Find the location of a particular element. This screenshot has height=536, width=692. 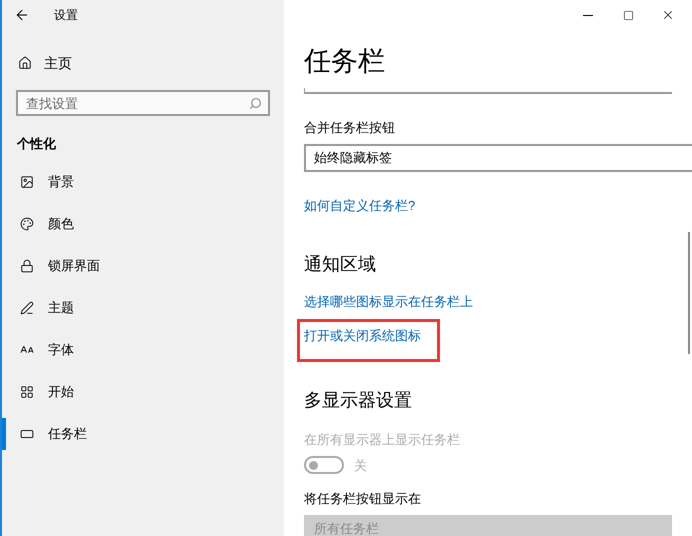

scrollbar is located at coordinates (689, 293).